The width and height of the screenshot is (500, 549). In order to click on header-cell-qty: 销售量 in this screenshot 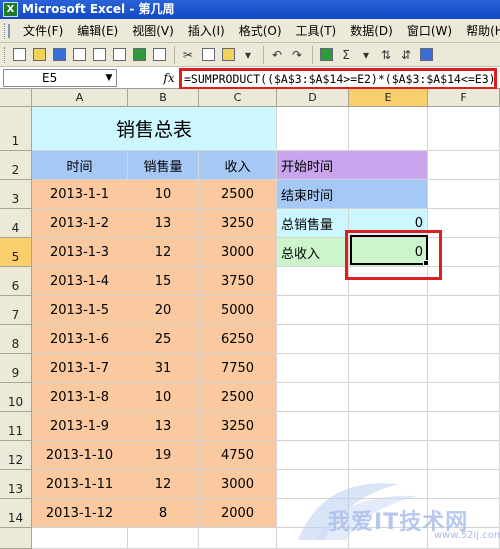, I will do `click(163, 165)`.